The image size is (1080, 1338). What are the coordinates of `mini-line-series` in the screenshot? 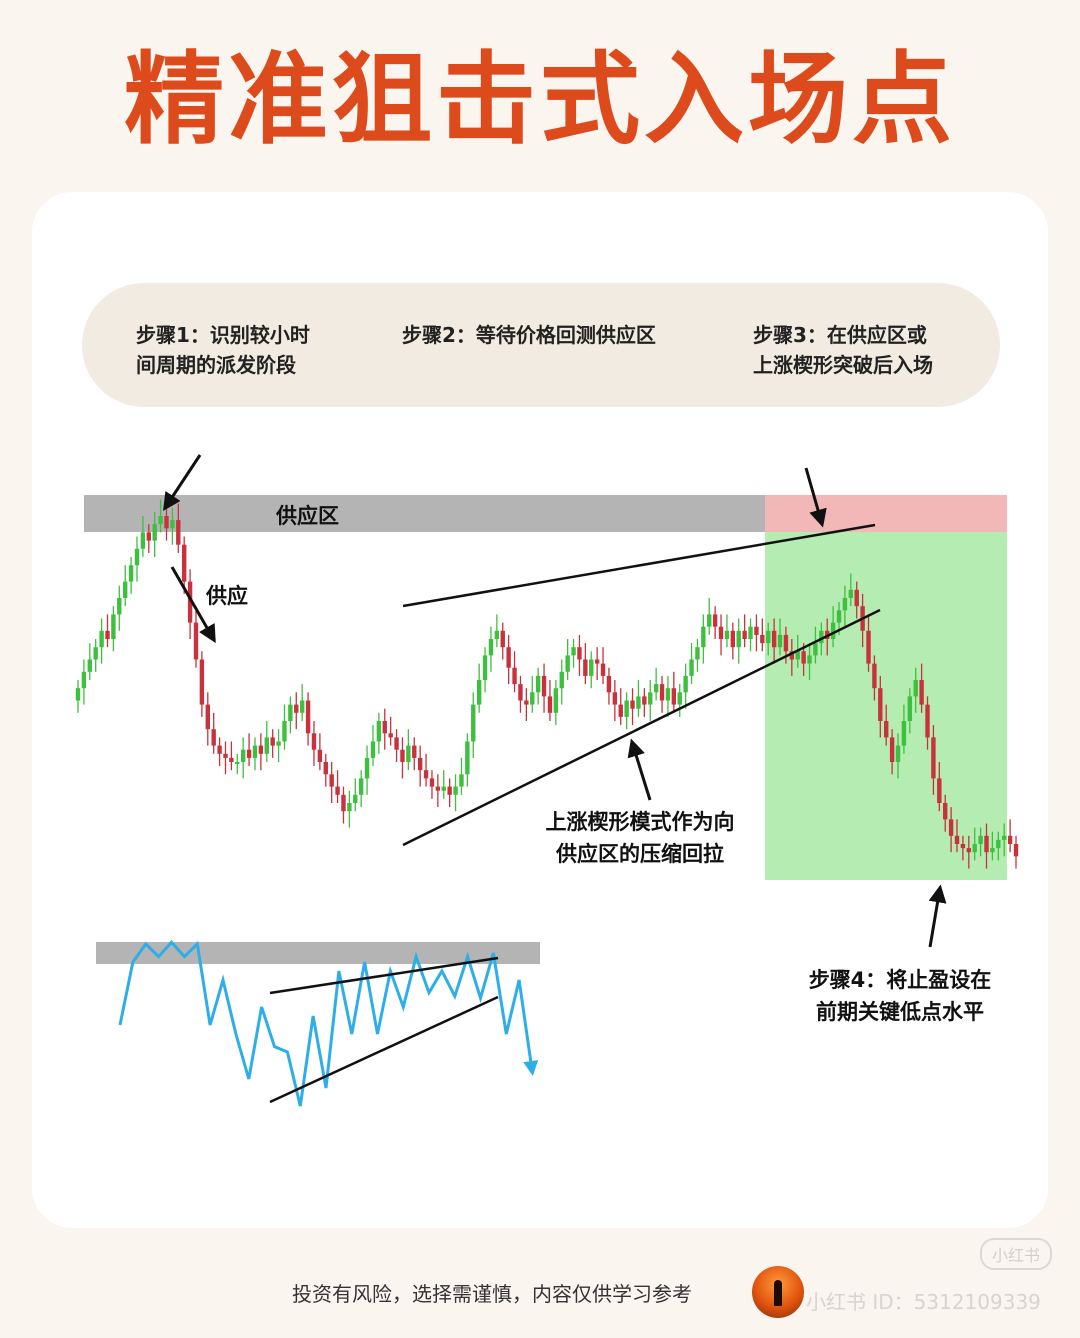 It's located at (328, 1023).